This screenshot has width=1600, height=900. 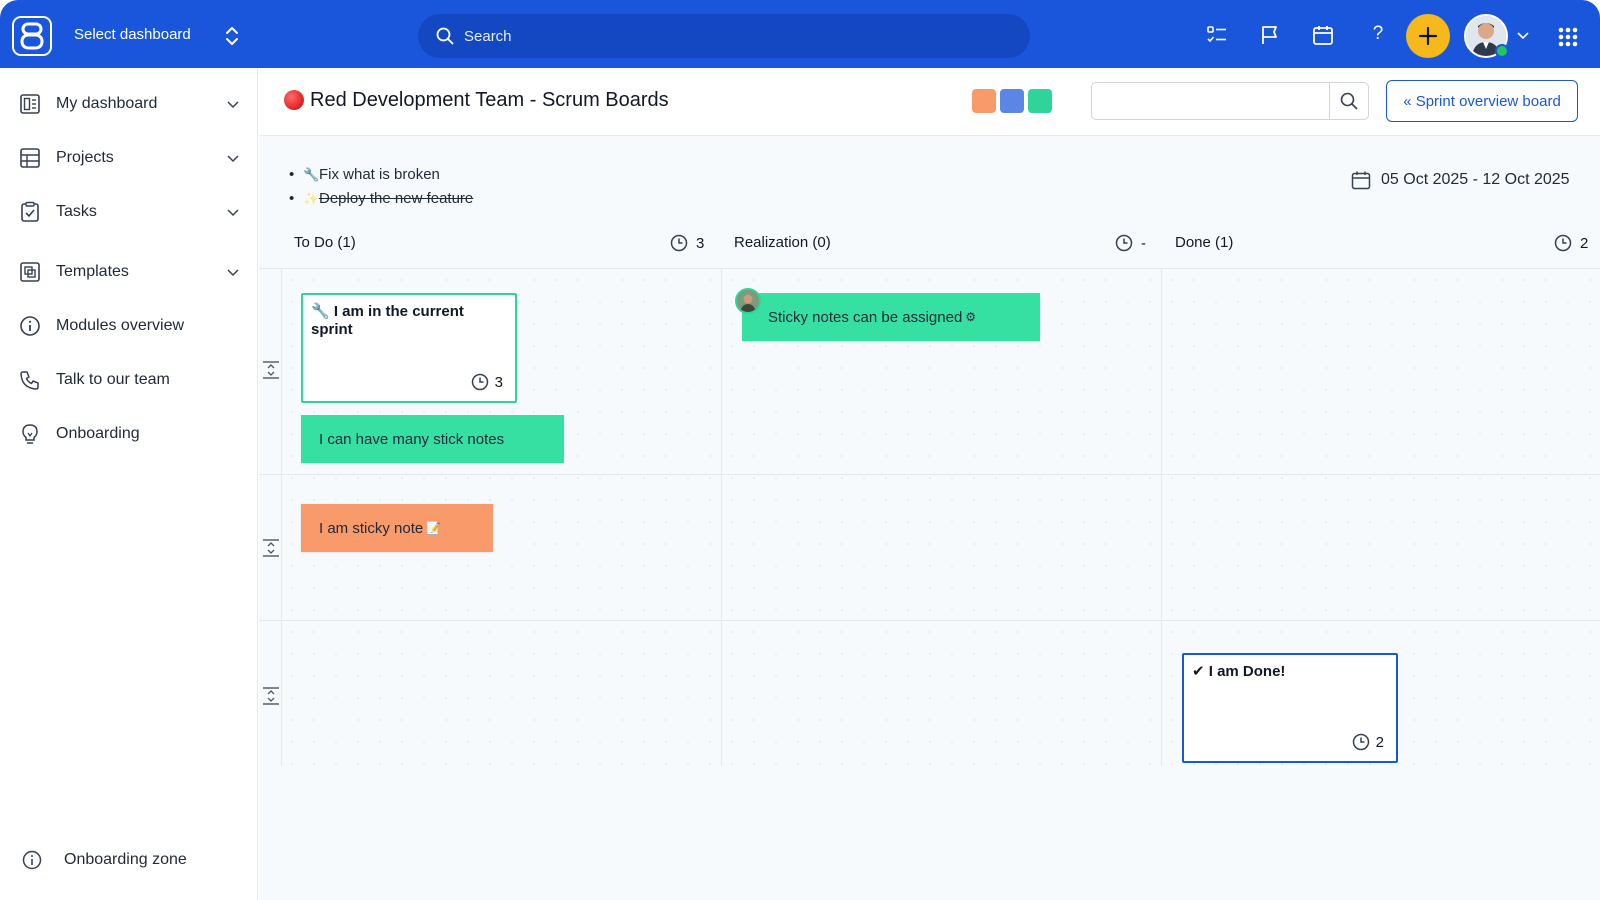 What do you see at coordinates (1040, 101) in the screenshot?
I see `color-filter-green` at bounding box center [1040, 101].